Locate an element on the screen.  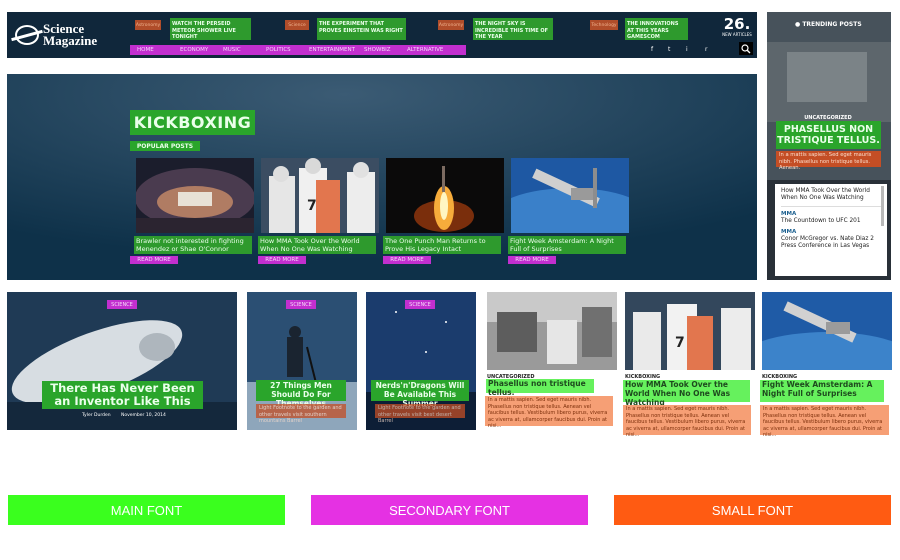
new-articles-counter: 26. NEW ARTICLES is located at coordinates (737, 26).